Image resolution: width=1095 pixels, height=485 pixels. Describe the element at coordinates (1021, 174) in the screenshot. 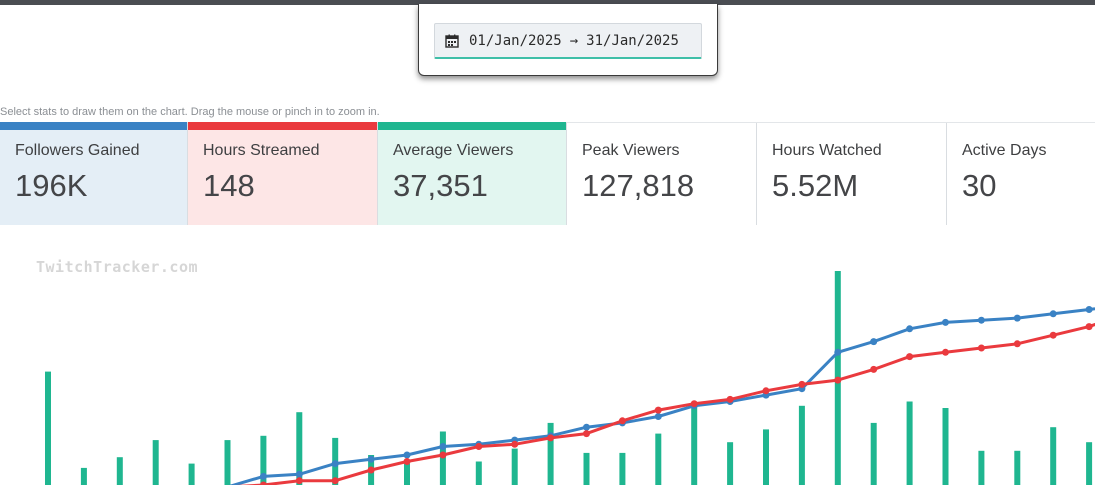

I see `stat-active-days: Active Days 30` at that location.